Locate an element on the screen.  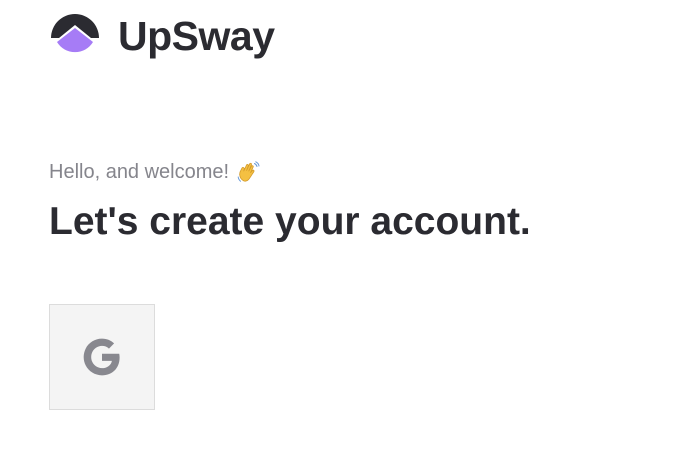
welcome-greeting: Hello, and welcome! is located at coordinates (154, 172).